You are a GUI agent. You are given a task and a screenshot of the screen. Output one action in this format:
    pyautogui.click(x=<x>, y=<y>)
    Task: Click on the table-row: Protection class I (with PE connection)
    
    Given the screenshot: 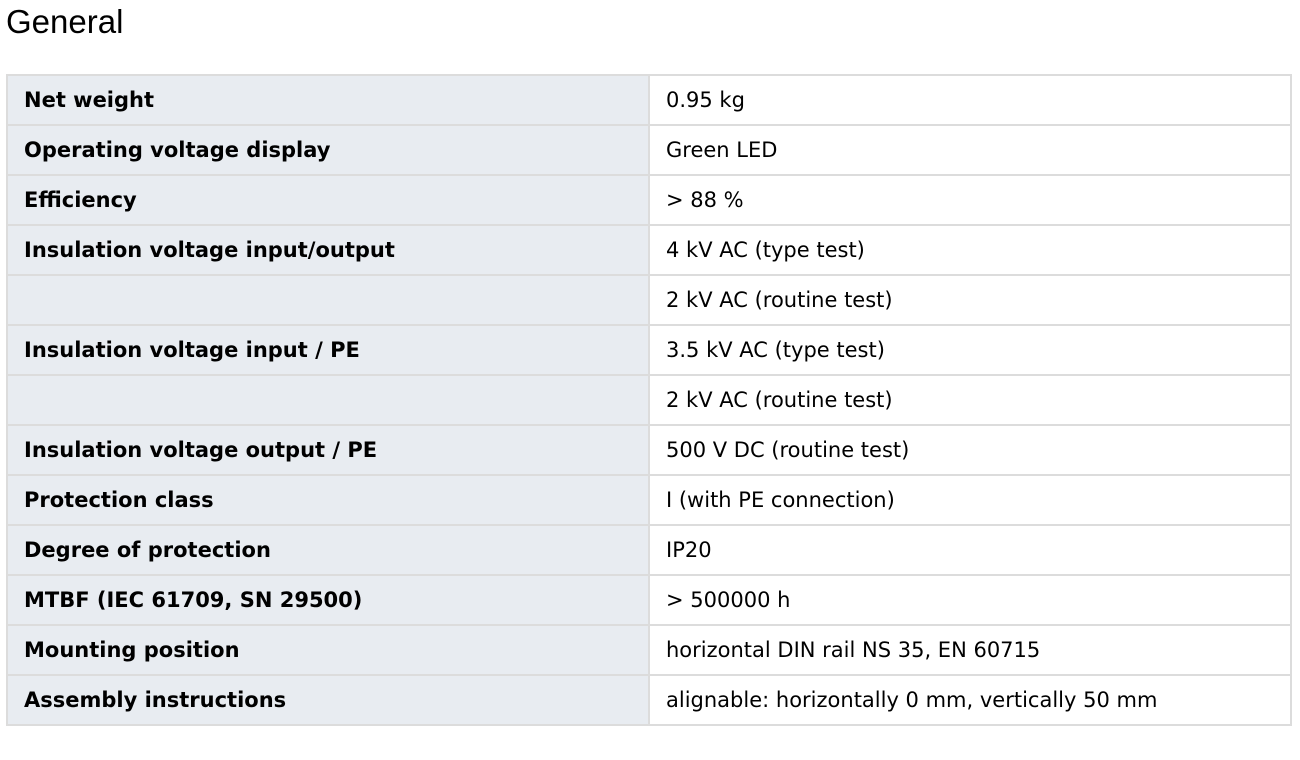 What is the action you would take?
    pyautogui.click(x=649, y=500)
    